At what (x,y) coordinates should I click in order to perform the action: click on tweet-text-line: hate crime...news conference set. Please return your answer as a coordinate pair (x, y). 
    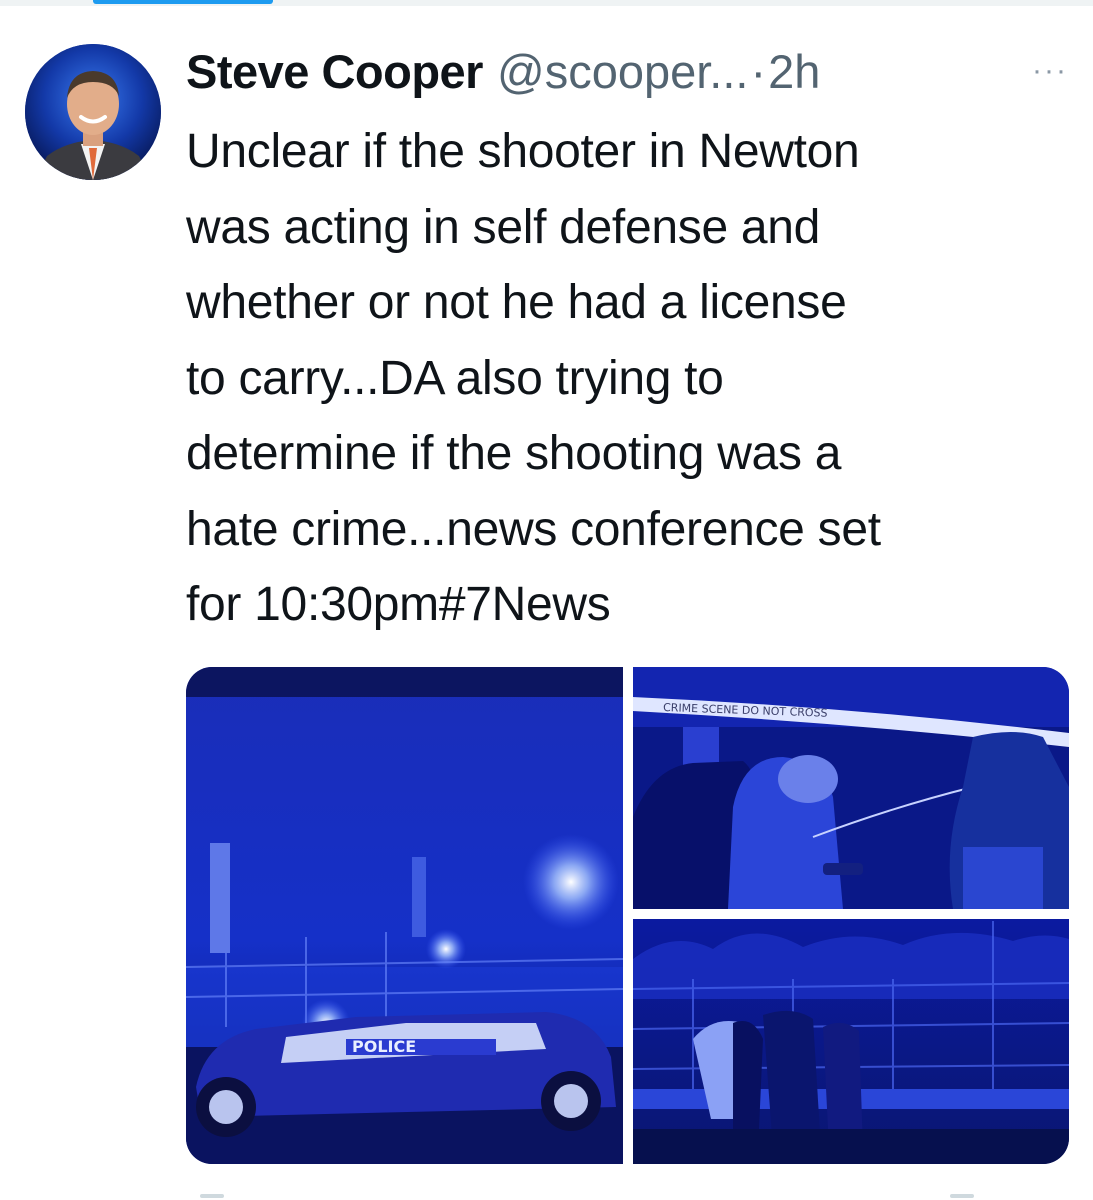
    Looking at the image, I should click on (533, 529).